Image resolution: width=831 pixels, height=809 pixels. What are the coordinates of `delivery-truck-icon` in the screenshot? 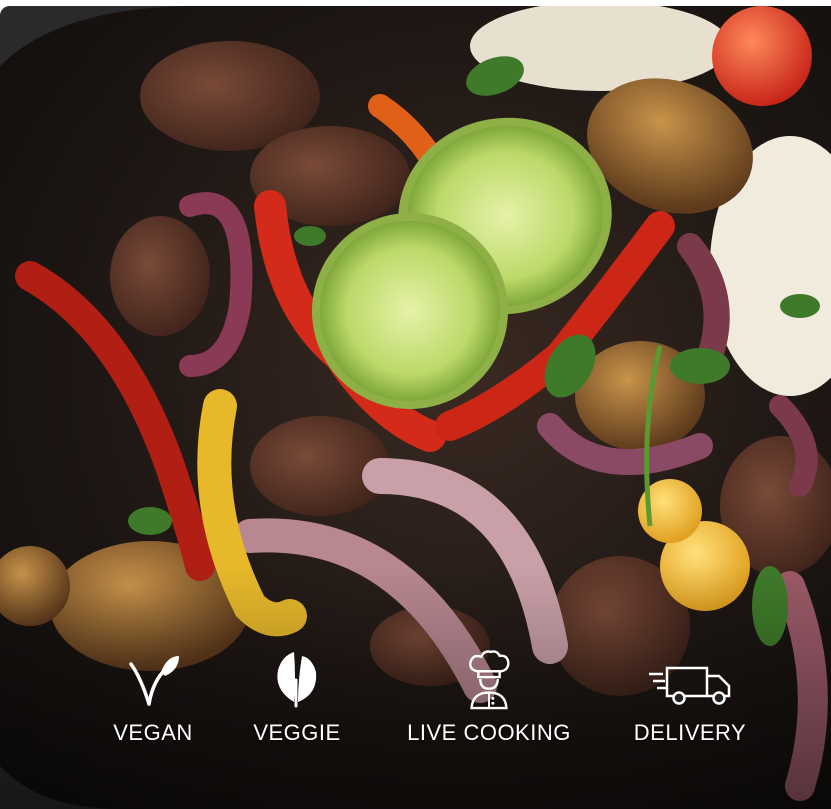 It's located at (690, 685).